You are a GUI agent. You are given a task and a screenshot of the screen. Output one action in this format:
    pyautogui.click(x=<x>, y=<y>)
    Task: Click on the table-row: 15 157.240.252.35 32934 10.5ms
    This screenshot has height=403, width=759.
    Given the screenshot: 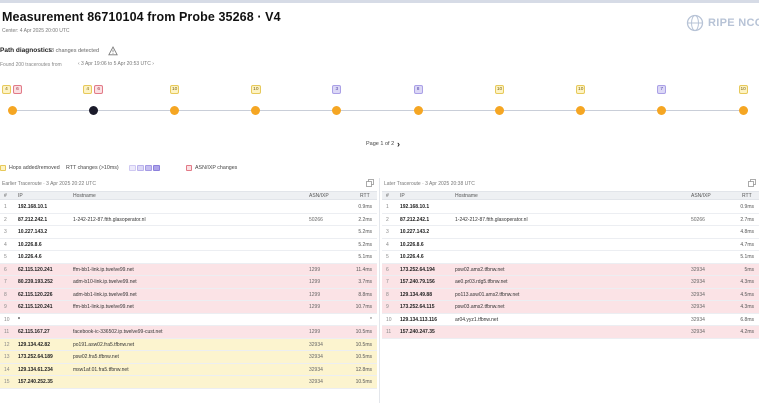 What is the action you would take?
    pyautogui.click(x=188, y=382)
    